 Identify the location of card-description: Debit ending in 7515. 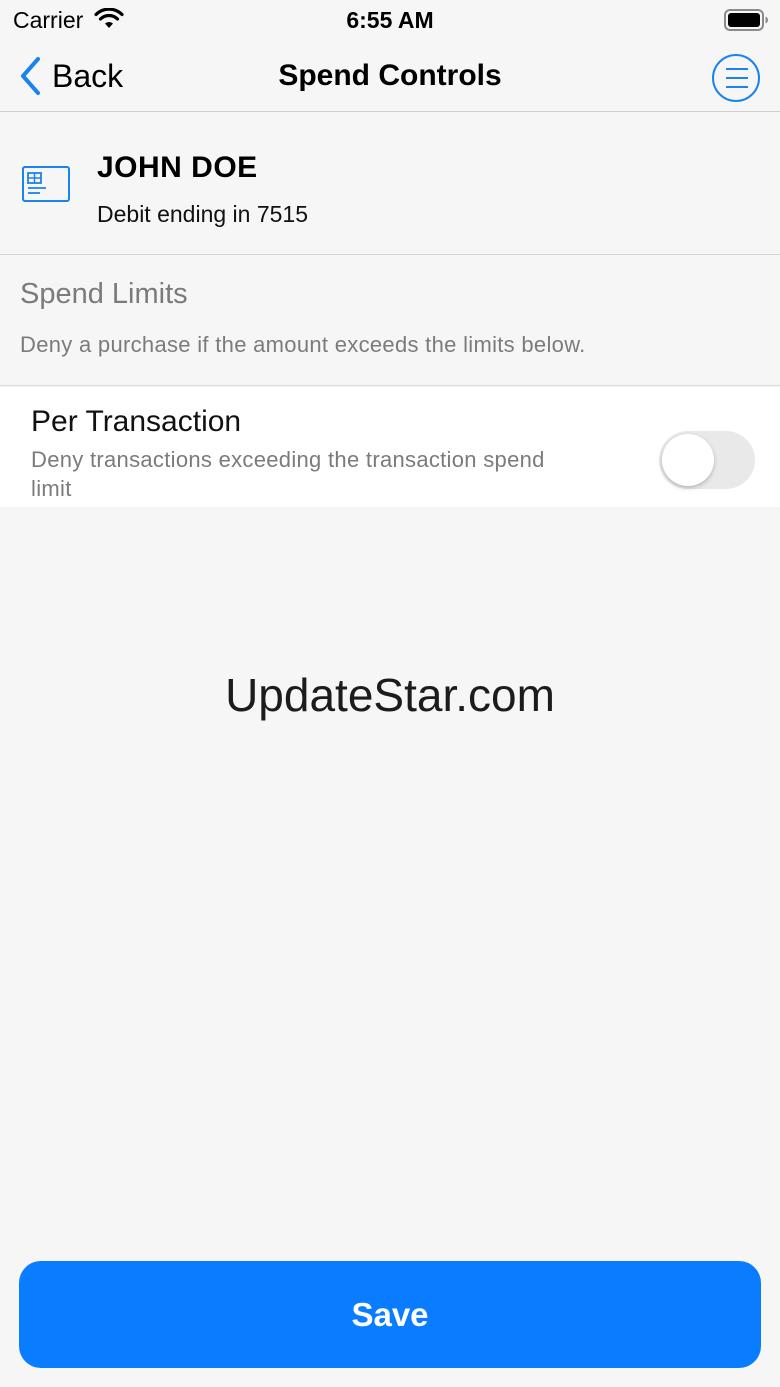
(202, 214).